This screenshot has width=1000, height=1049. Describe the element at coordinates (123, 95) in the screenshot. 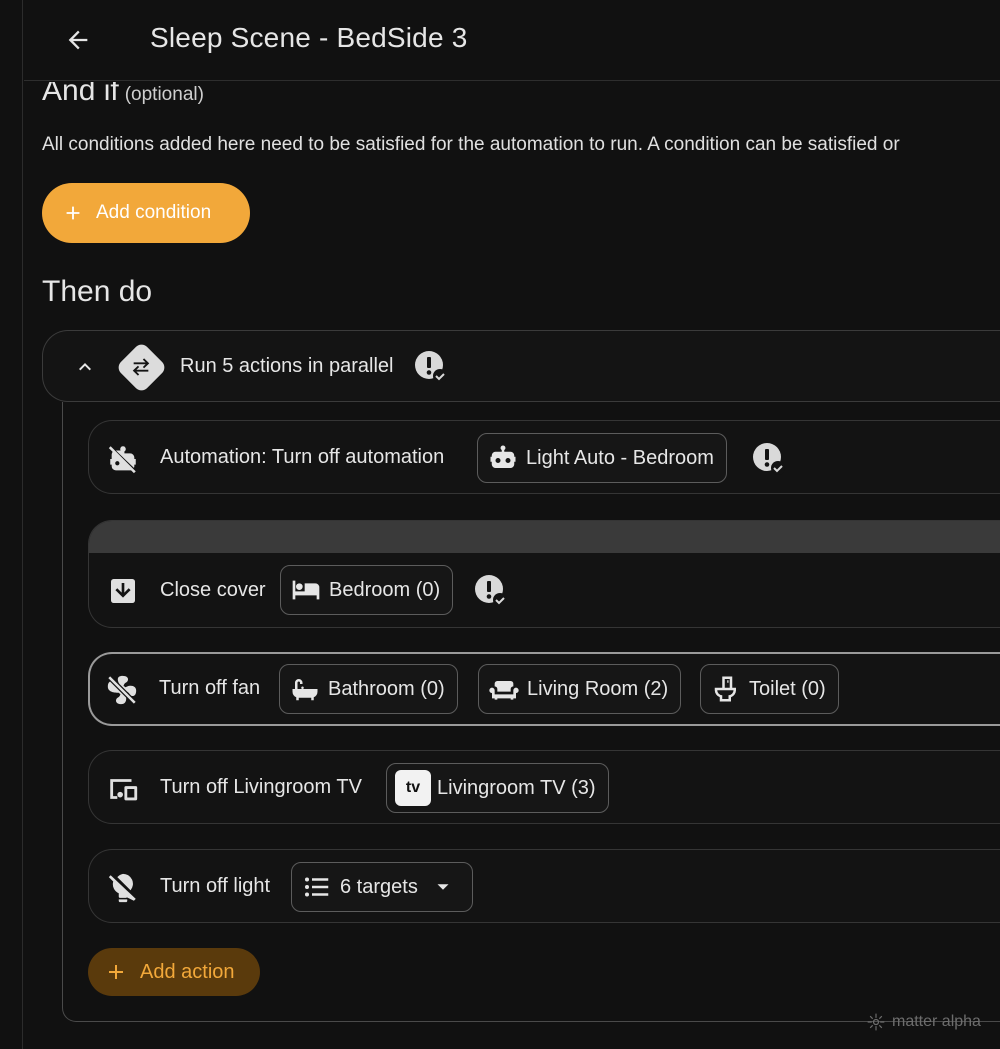

I see `conditions-heading: And if (optional)` at that location.